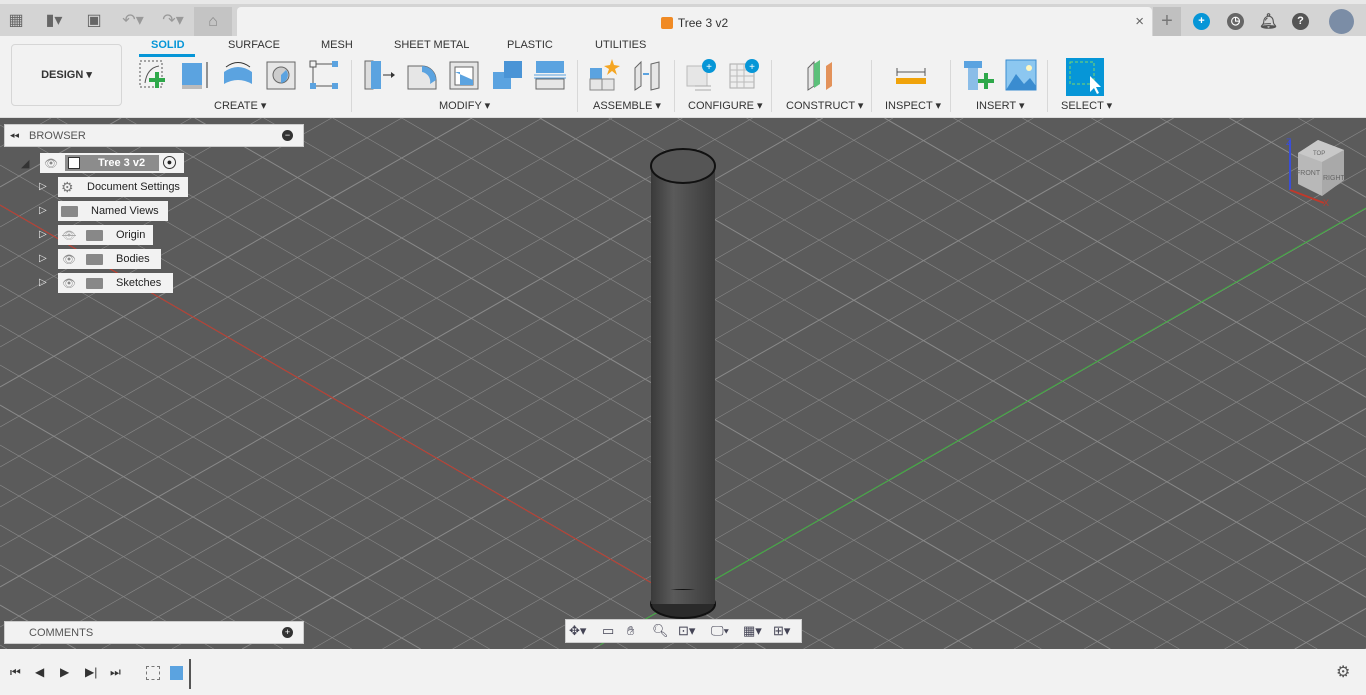  What do you see at coordinates (630, 631) in the screenshot?
I see `pan-icon: ✋︎` at bounding box center [630, 631].